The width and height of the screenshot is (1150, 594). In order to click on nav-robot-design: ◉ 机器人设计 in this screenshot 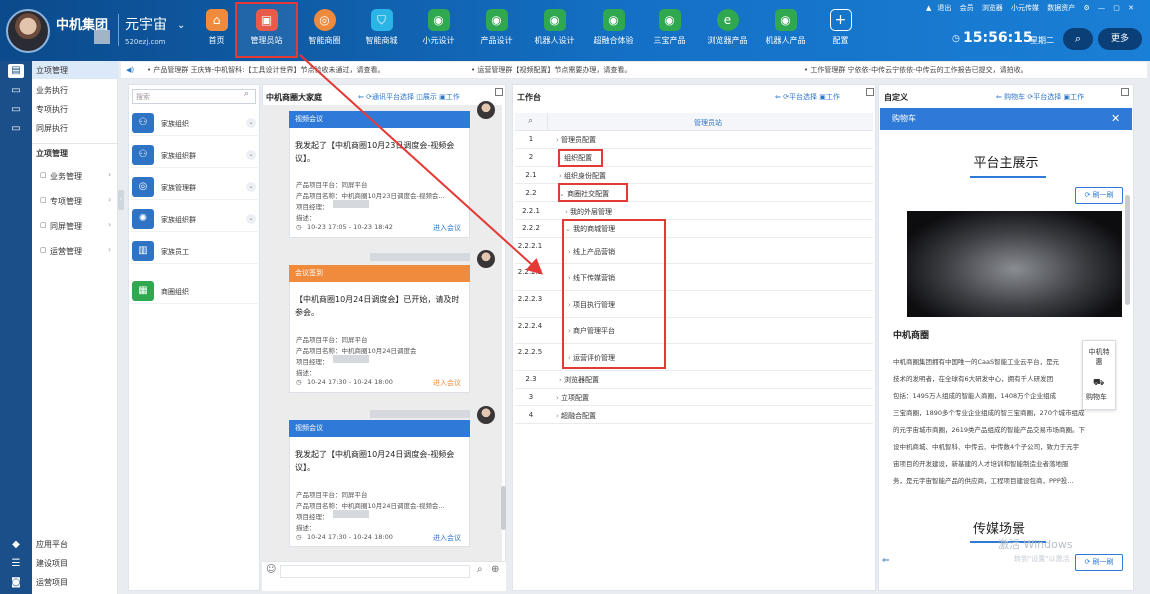, I will do `click(554, 31)`.